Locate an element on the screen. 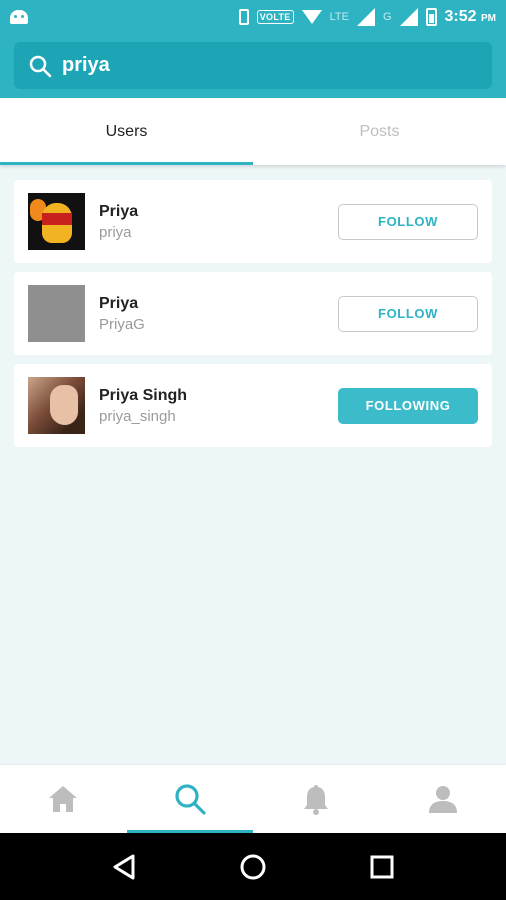 This screenshot has width=506, height=900. recents-icon is located at coordinates (382, 867).